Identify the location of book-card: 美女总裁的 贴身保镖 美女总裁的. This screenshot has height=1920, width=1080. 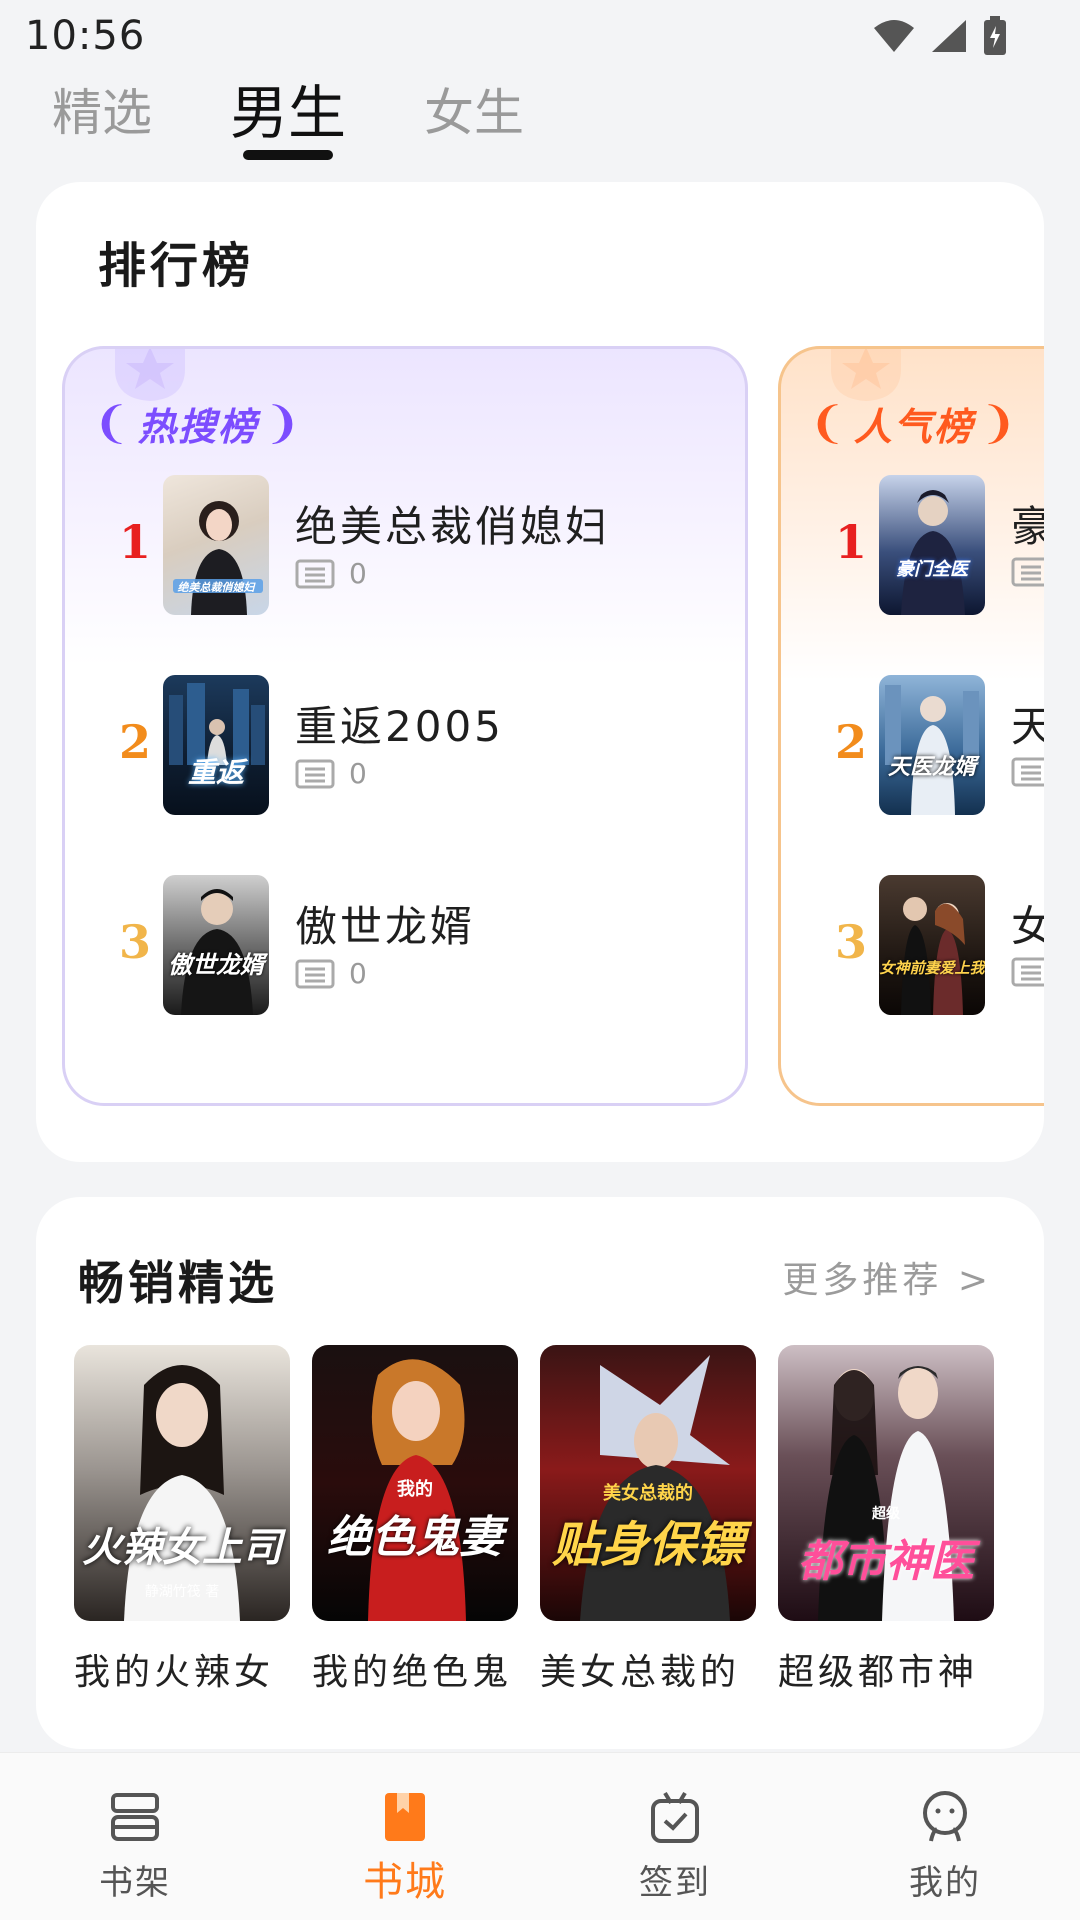
(648, 1520).